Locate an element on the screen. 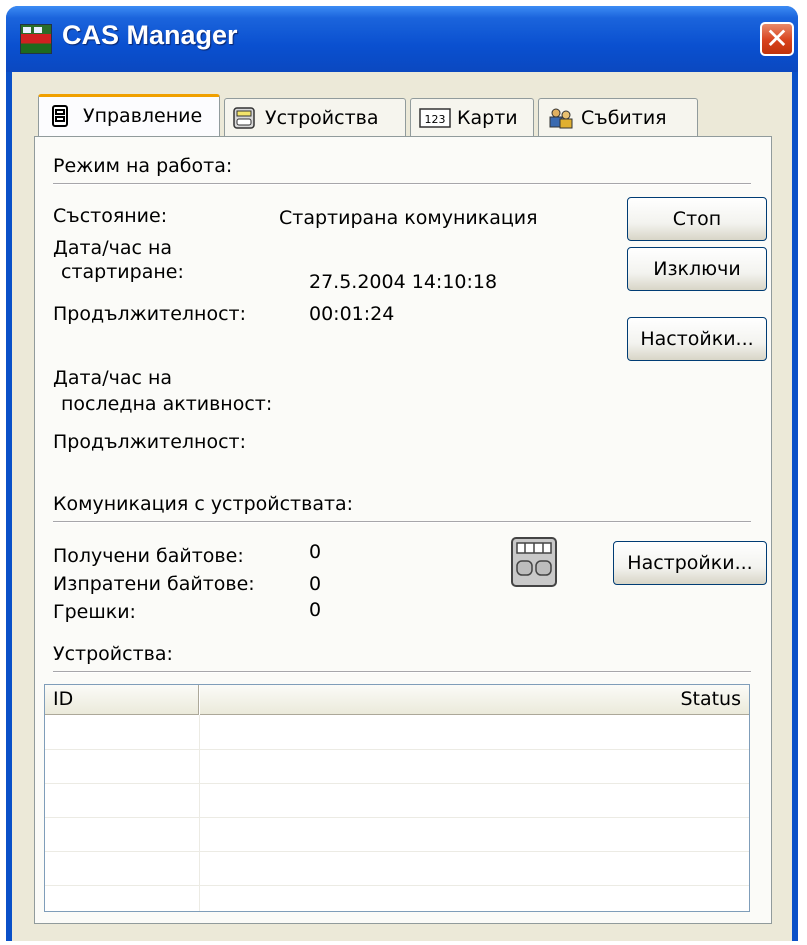 The image size is (807, 945). shutdown-button: Изключи is located at coordinates (697, 269).